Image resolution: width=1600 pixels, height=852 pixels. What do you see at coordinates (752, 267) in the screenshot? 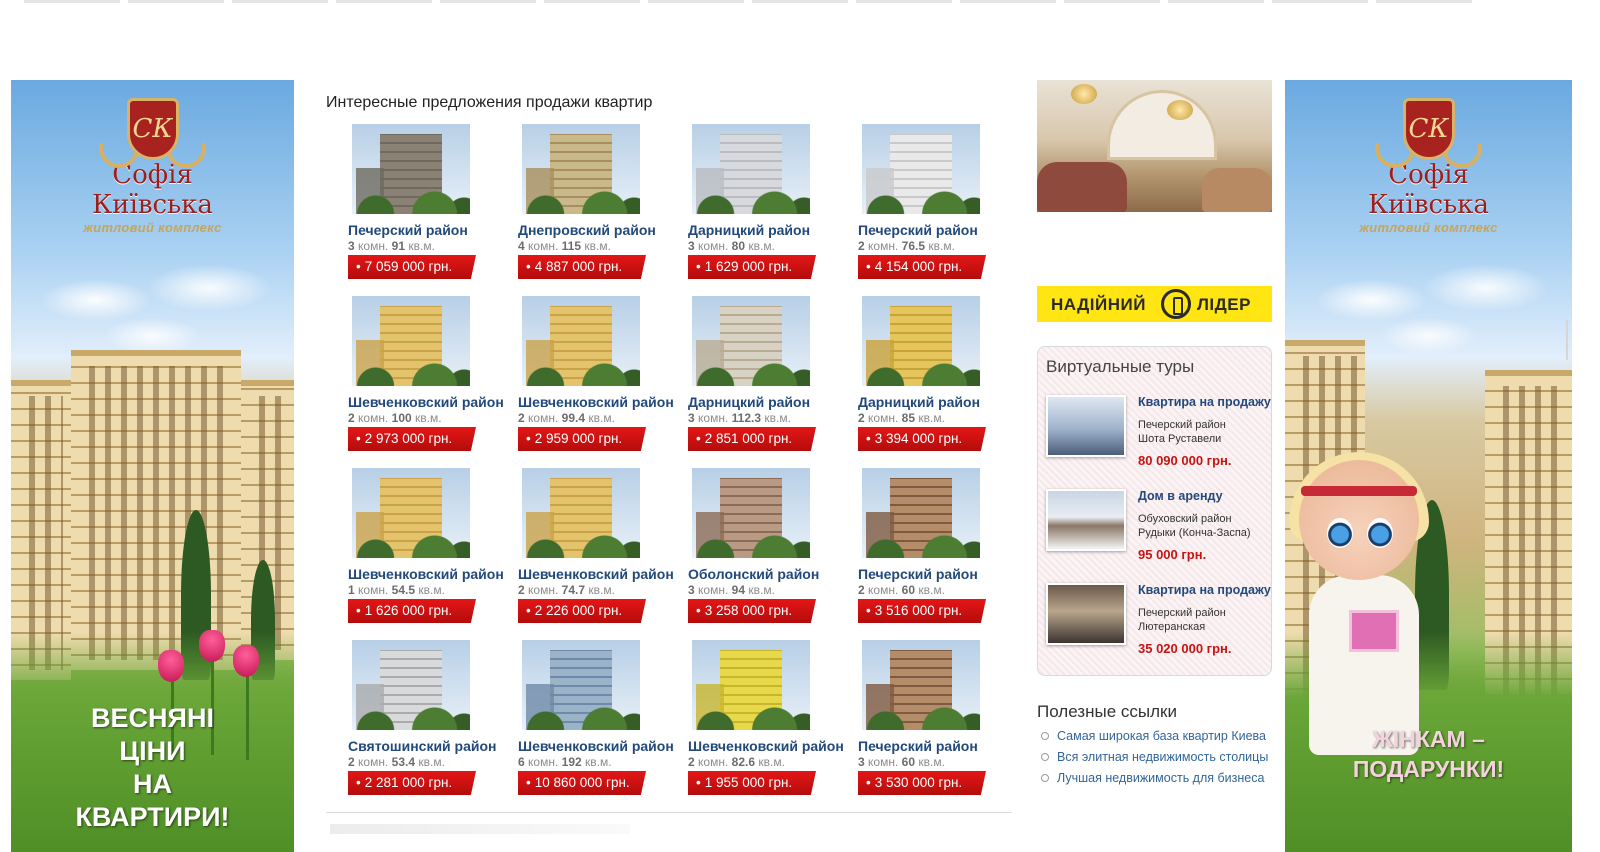
I see `listing-price: 1 629 000 грн.` at bounding box center [752, 267].